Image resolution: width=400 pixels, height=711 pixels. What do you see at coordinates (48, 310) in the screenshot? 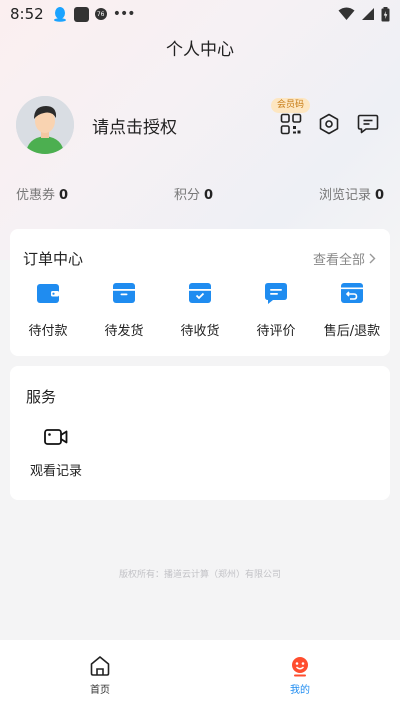
I see `order-pending-payment: 待付款` at bounding box center [48, 310].